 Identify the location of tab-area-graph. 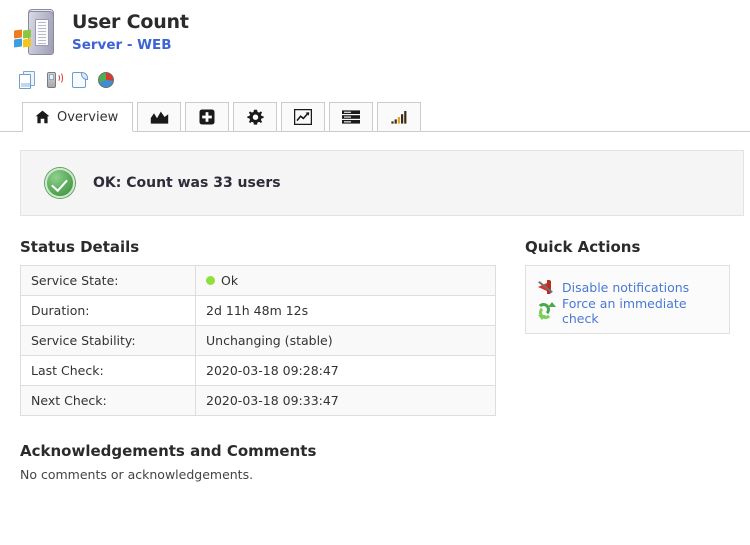
(159, 117).